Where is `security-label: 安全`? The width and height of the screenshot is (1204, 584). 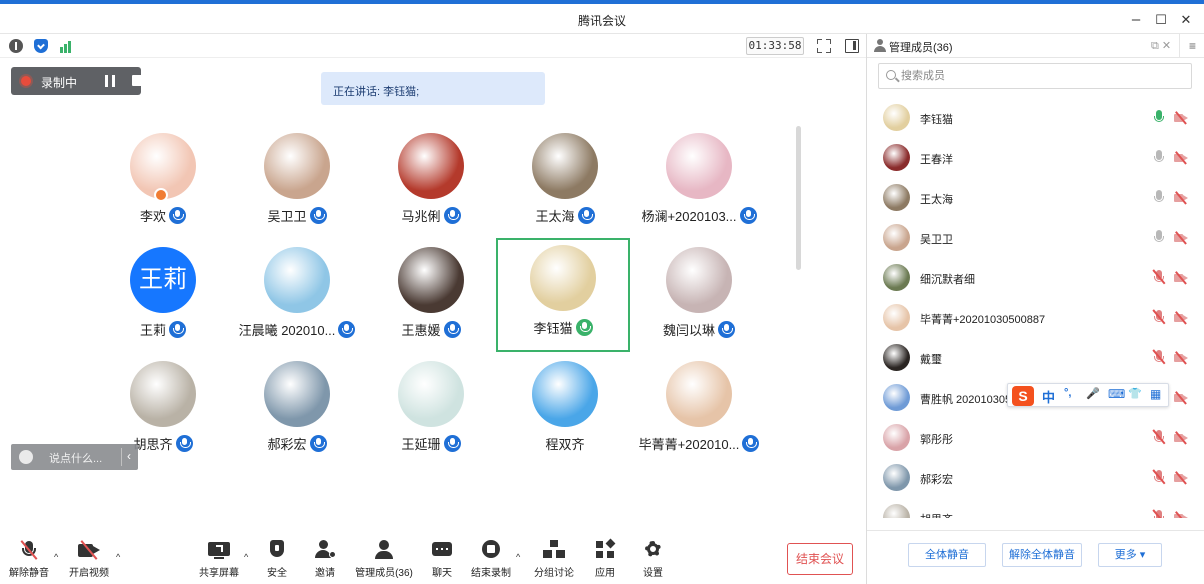
security-label: 安全 is located at coordinates (277, 573).